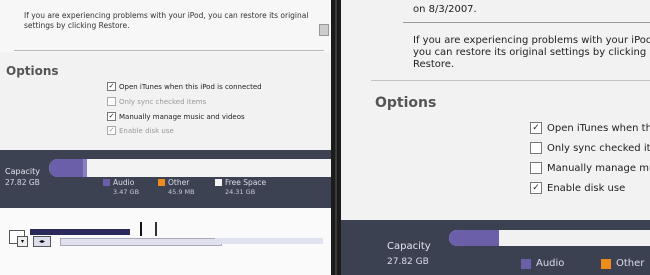 The height and width of the screenshot is (275, 650). What do you see at coordinates (246, 182) in the screenshot?
I see `legend-name: Free Space` at bounding box center [246, 182].